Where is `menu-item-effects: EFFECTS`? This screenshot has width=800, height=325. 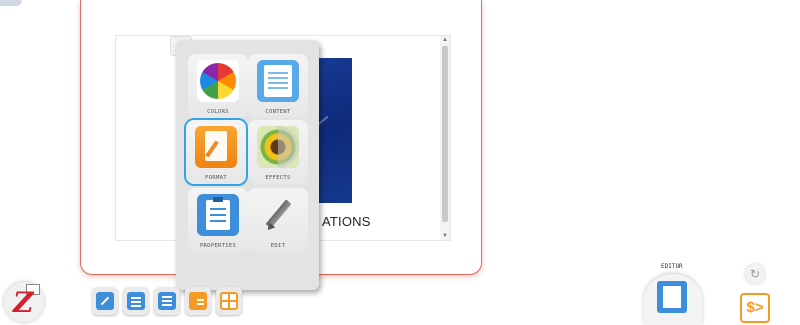
menu-item-effects: EFFECTS is located at coordinates (278, 152).